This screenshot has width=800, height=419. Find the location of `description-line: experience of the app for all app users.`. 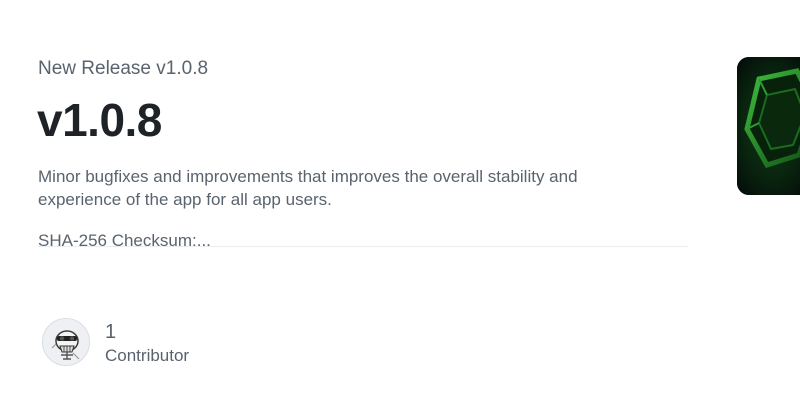

description-line: experience of the app for all app users. is located at coordinates (185, 199).